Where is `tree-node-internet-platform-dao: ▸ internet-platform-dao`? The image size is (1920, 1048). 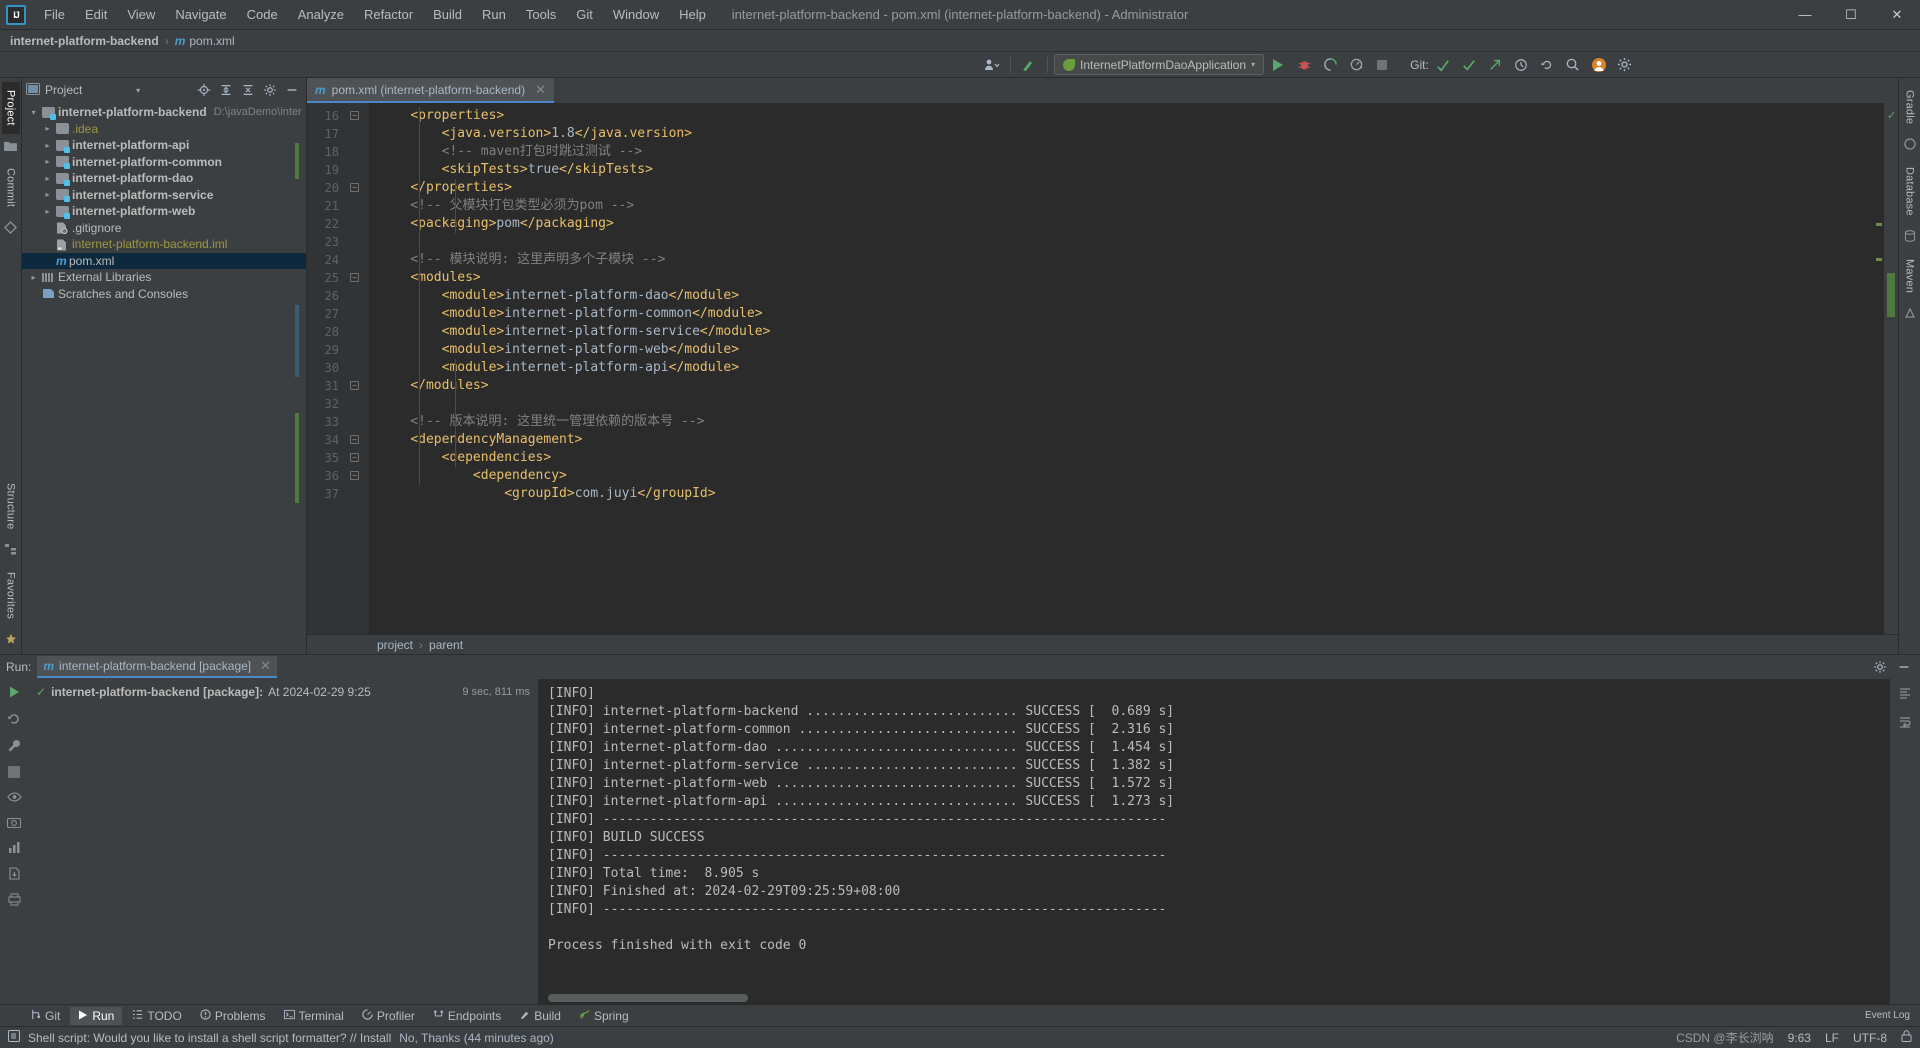 tree-node-internet-platform-dao: ▸ internet-platform-dao is located at coordinates (164, 178).